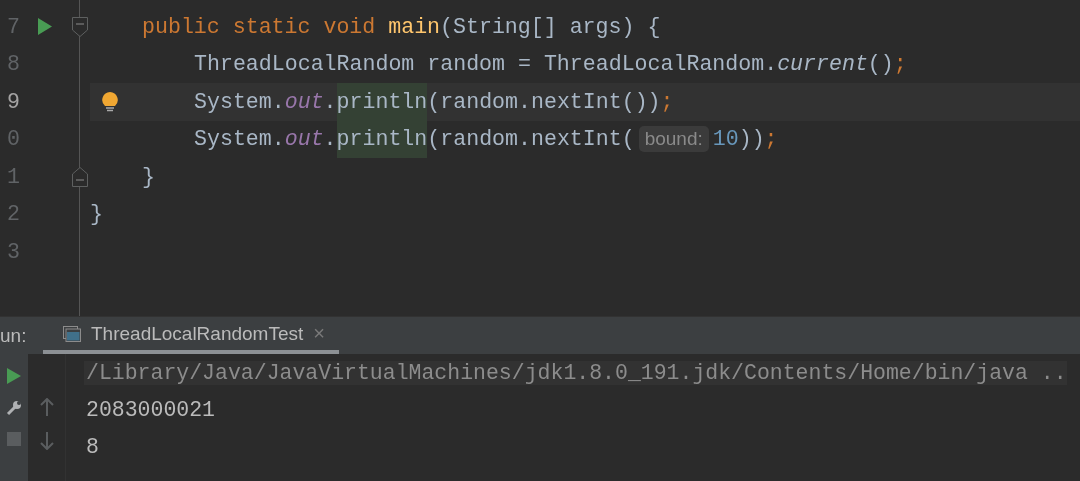 This screenshot has width=1080, height=481. Describe the element at coordinates (72, 333) in the screenshot. I see `console-icon` at that location.